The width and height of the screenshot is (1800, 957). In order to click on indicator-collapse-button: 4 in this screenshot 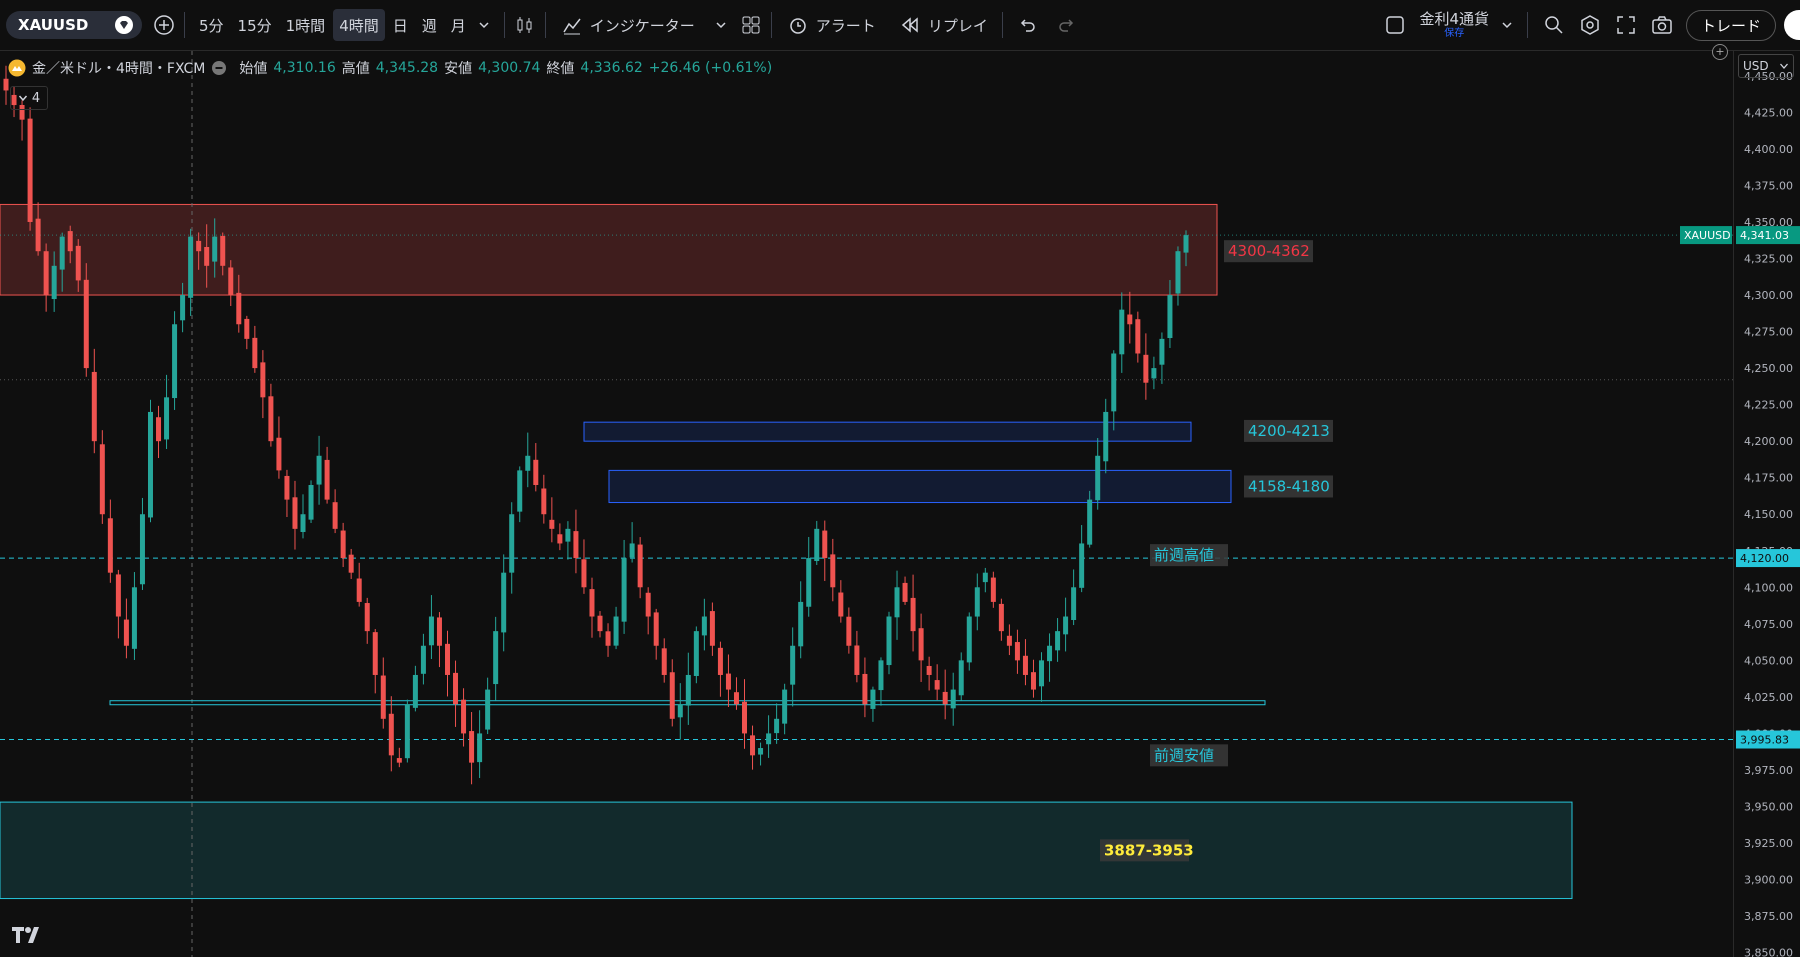, I will do `click(29, 98)`.